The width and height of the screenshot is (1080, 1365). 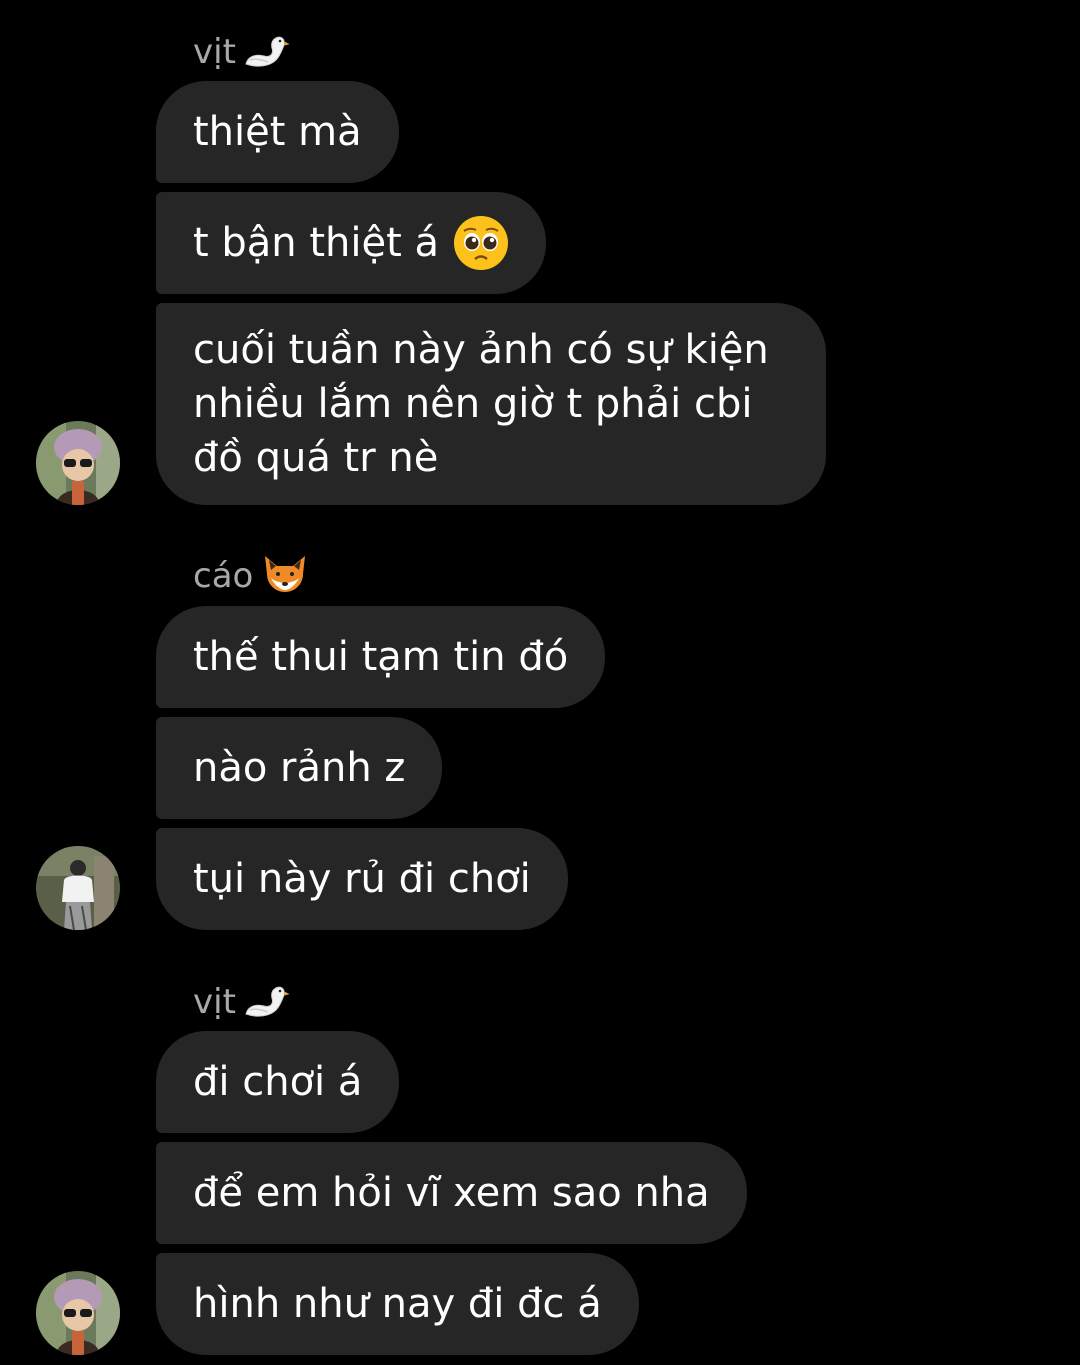 What do you see at coordinates (316, 243) in the screenshot?
I see `message-text: t bận thiệt á` at bounding box center [316, 243].